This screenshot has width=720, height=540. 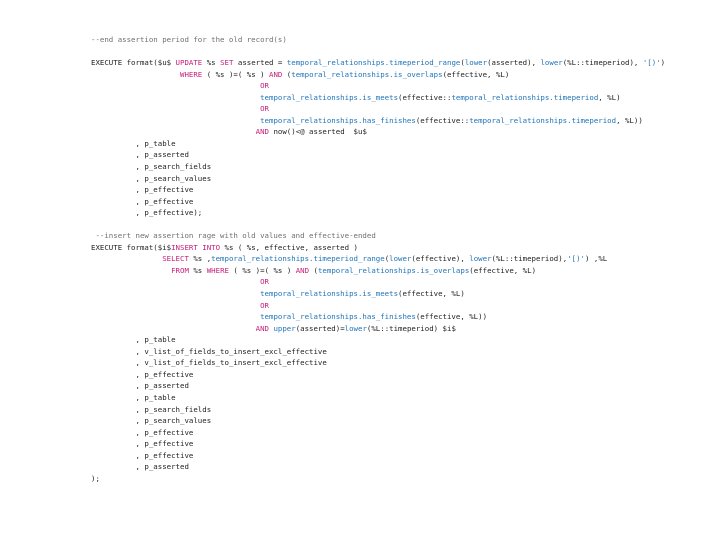 I want to click on code-token-plain: );, so click(x=95, y=478).